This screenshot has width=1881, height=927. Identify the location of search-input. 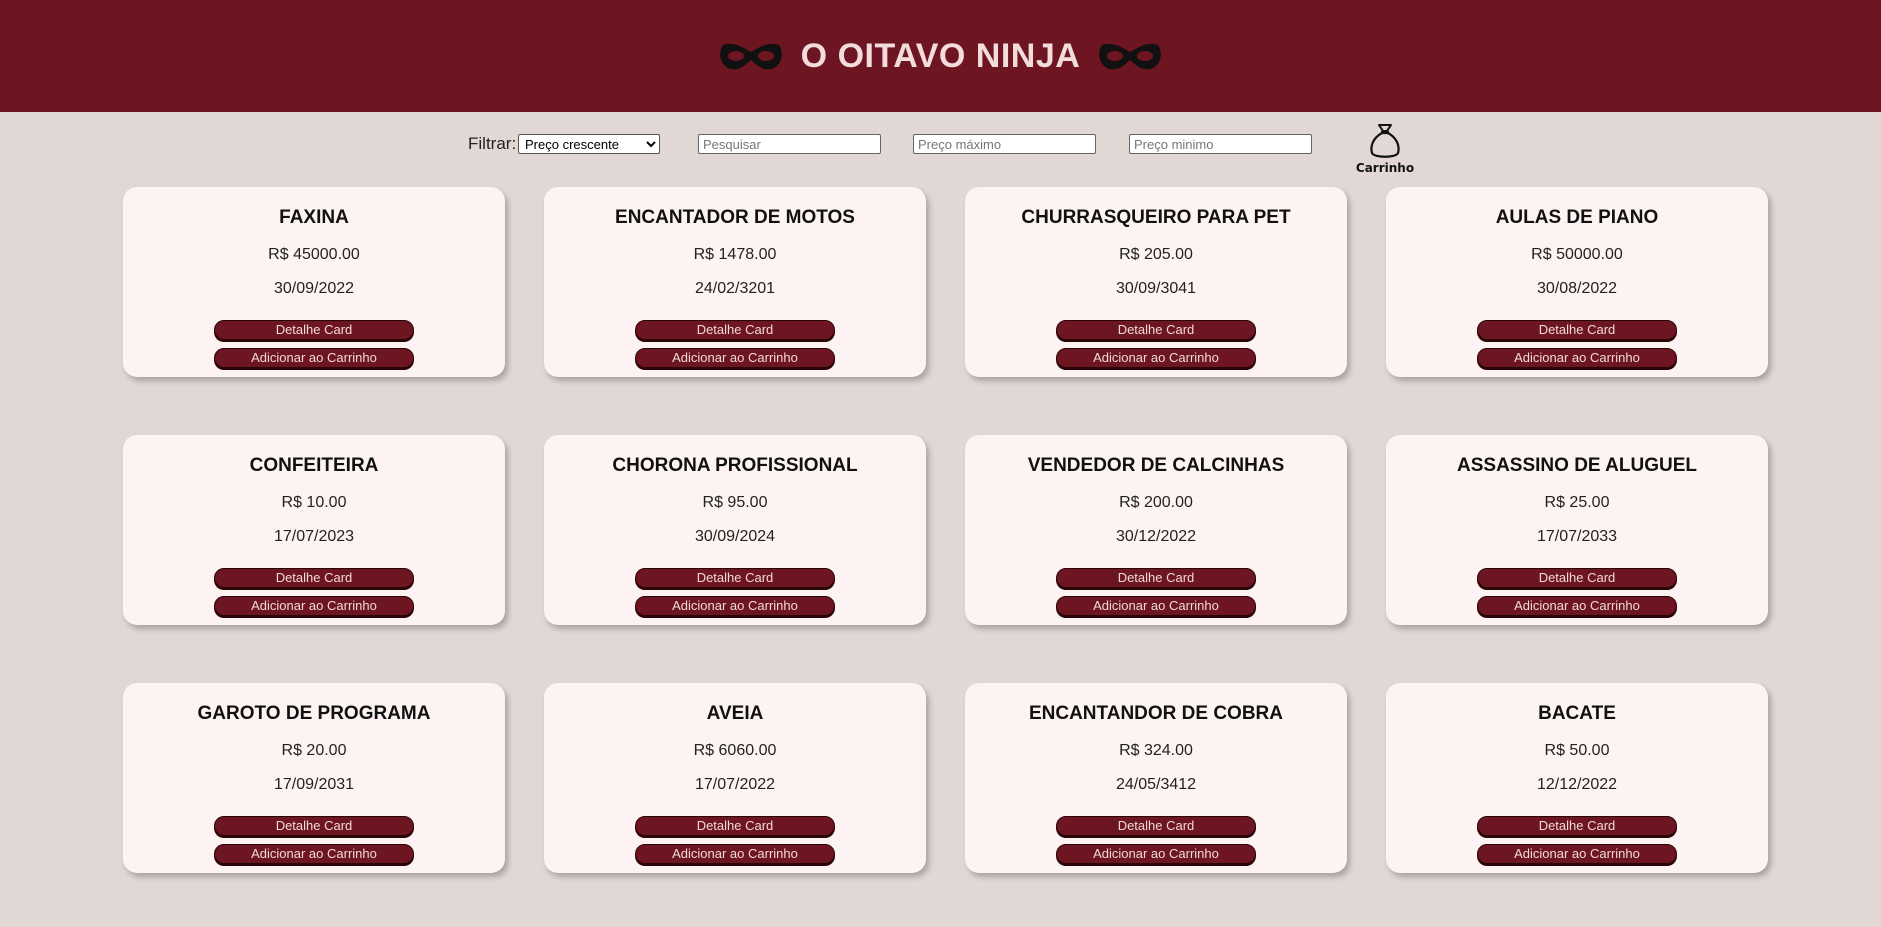
(789, 144).